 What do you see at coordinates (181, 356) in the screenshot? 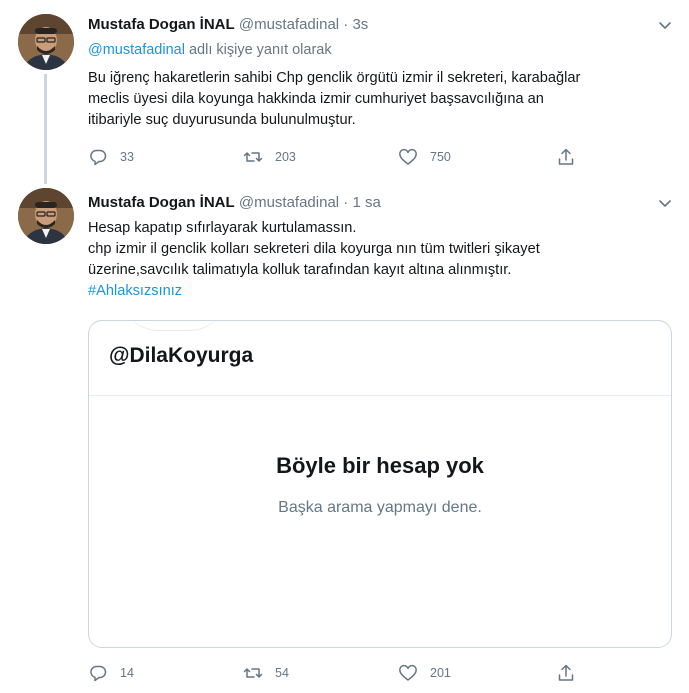
I see `card-handle: @DilaKoyurga` at bounding box center [181, 356].